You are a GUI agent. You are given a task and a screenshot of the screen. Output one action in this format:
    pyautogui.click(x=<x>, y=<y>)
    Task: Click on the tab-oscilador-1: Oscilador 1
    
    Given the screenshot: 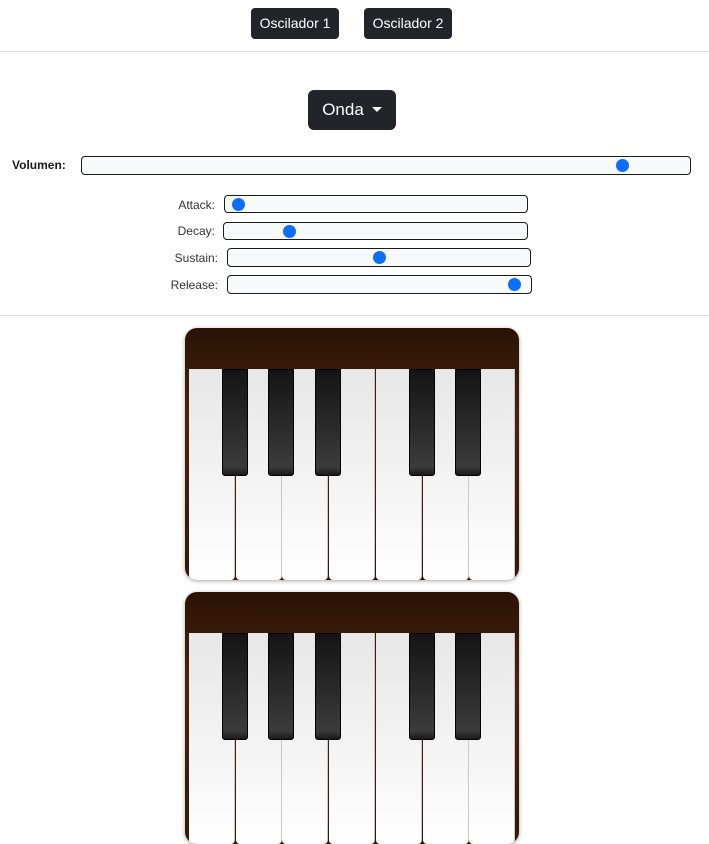 What is the action you would take?
    pyautogui.click(x=295, y=23)
    